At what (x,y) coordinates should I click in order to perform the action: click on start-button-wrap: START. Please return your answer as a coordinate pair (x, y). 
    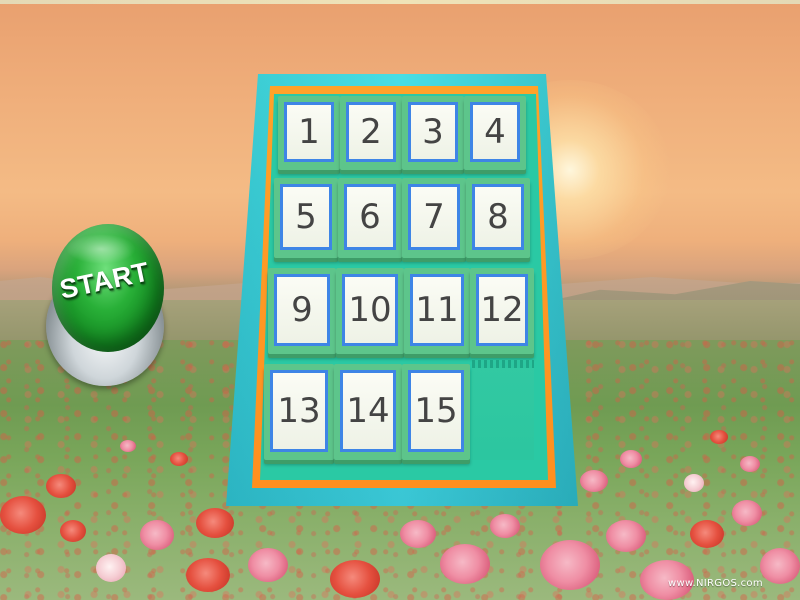
    Looking at the image, I should click on (104, 306).